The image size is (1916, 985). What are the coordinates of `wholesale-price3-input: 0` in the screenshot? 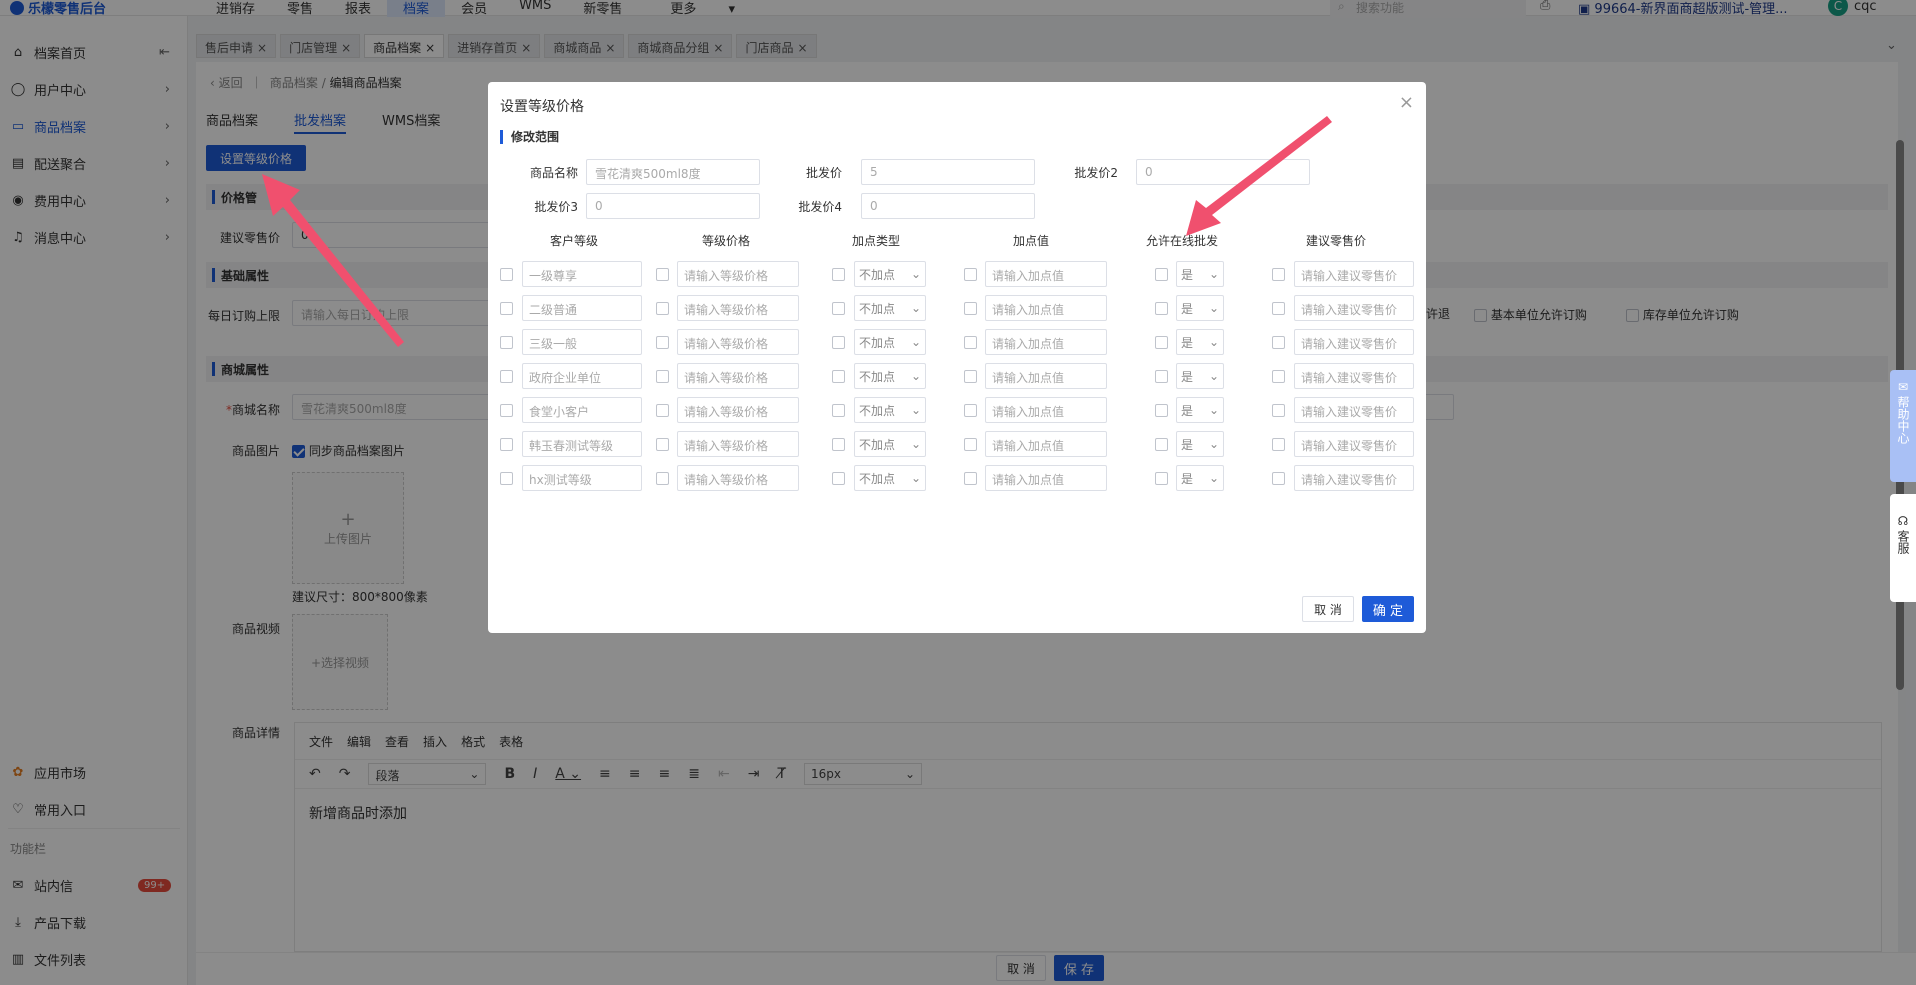 It's located at (673, 206).